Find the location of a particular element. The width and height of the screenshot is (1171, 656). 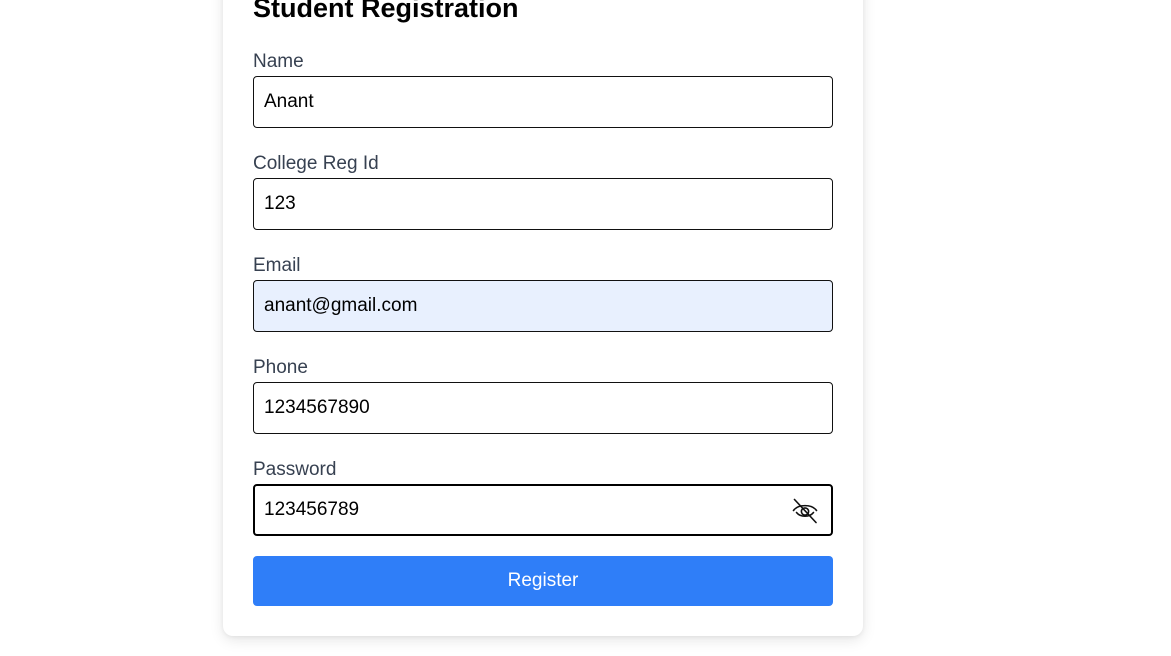

name-input: Anant is located at coordinates (543, 102).